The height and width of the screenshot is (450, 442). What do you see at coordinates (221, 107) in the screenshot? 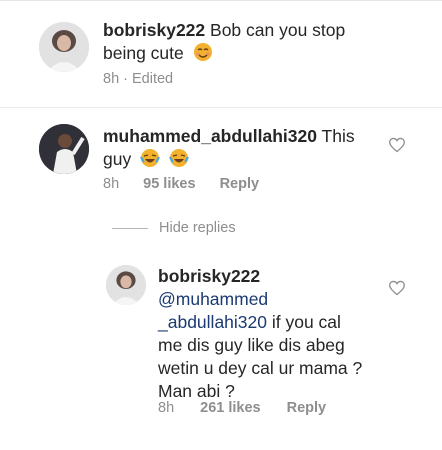
I see `comment-divider` at bounding box center [221, 107].